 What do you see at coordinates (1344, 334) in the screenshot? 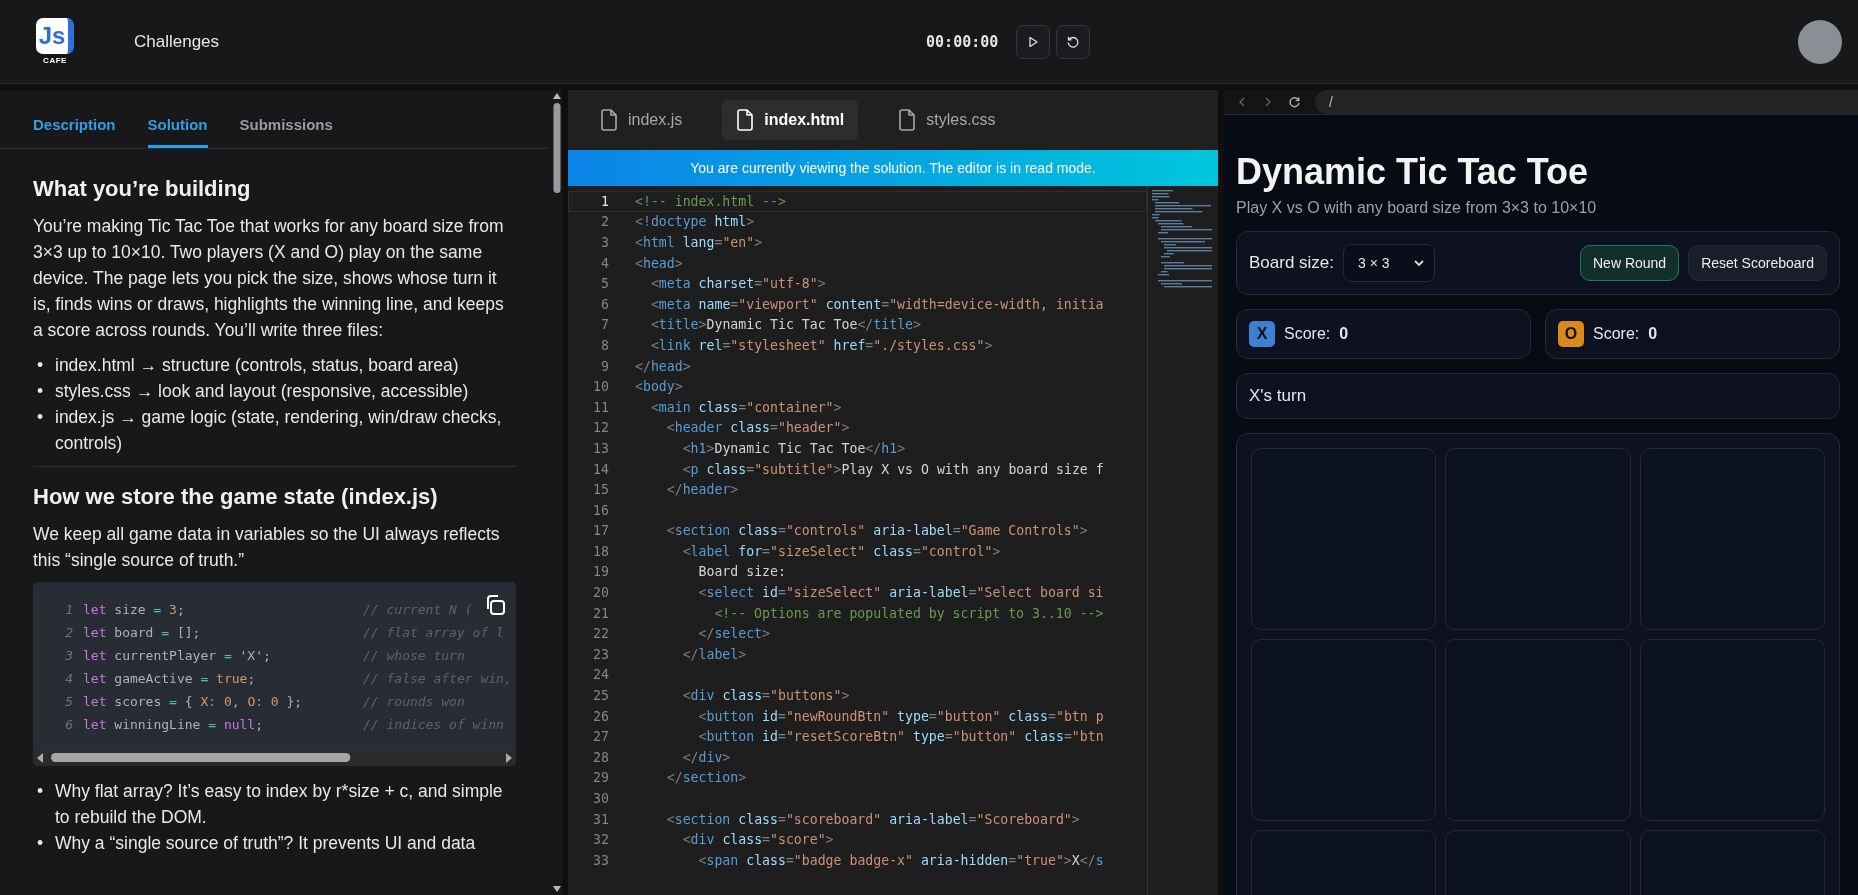
I see `score-value: 0` at bounding box center [1344, 334].